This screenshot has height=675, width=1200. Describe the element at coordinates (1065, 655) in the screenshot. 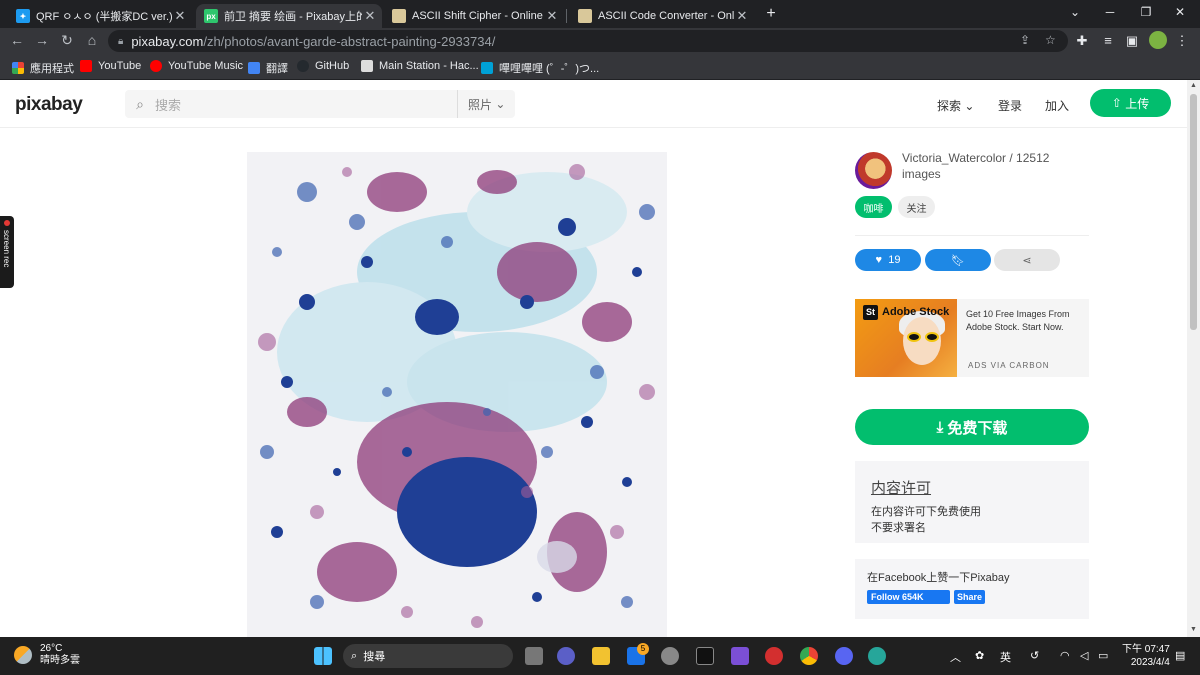

I see `wifi-icon: ◠` at that location.